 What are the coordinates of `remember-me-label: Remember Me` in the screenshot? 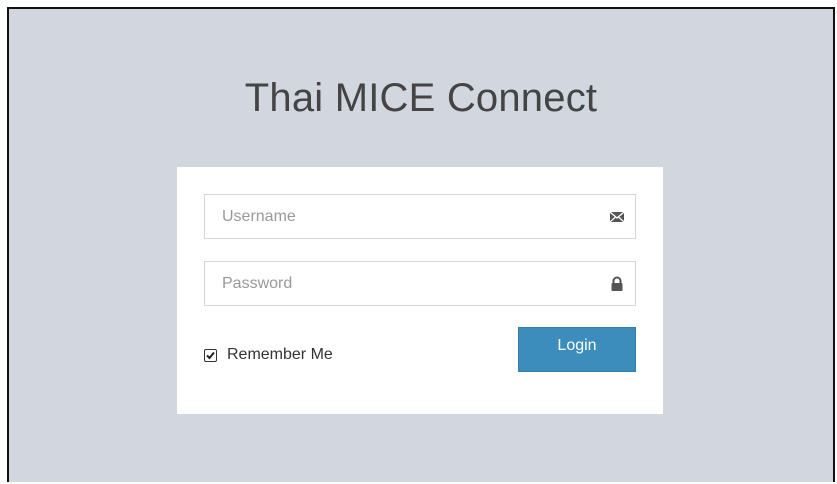 It's located at (280, 354).